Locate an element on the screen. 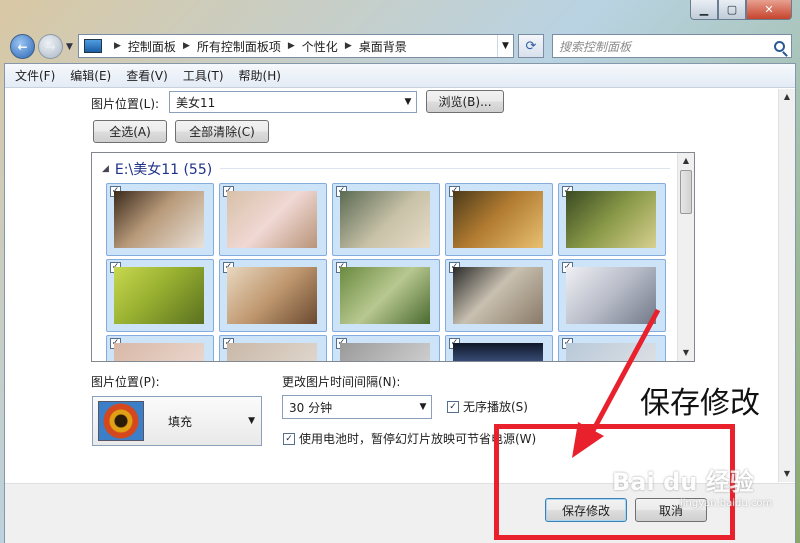 The width and height of the screenshot is (800, 543). picture-location-label: 图片位置(L): is located at coordinates (125, 104).